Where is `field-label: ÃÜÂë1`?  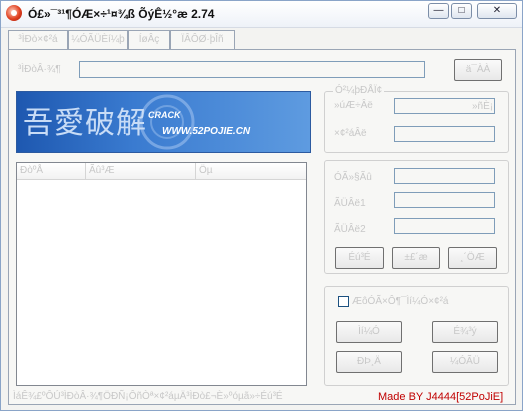
field-label: ÃÜÂë1 is located at coordinates (350, 203).